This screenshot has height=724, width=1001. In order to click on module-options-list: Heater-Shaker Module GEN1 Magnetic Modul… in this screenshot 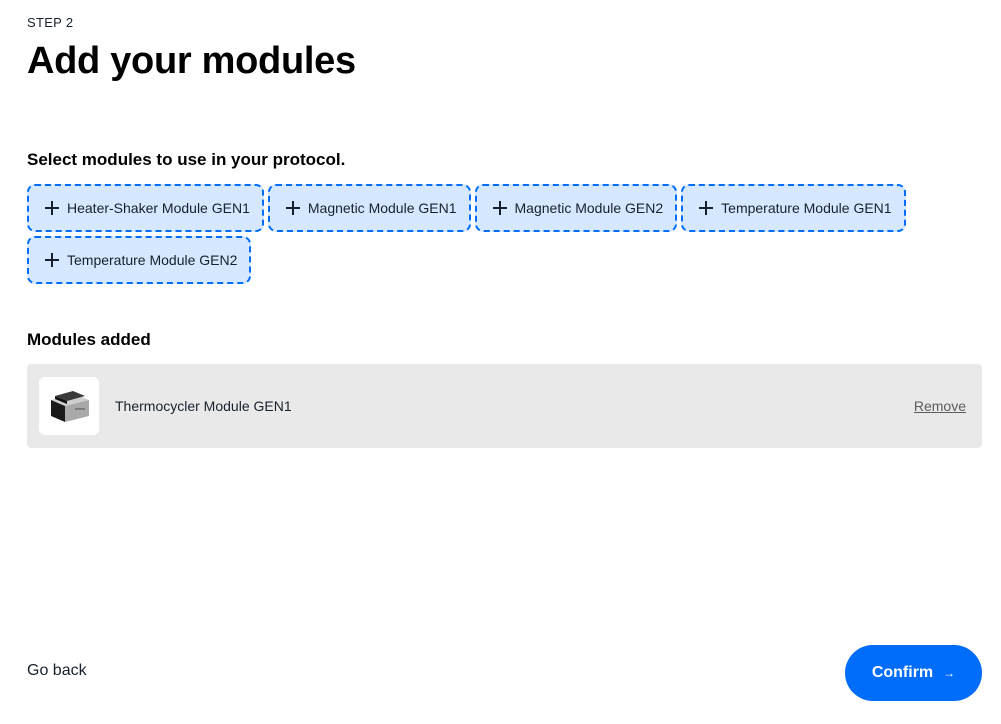, I will do `click(497, 234)`.